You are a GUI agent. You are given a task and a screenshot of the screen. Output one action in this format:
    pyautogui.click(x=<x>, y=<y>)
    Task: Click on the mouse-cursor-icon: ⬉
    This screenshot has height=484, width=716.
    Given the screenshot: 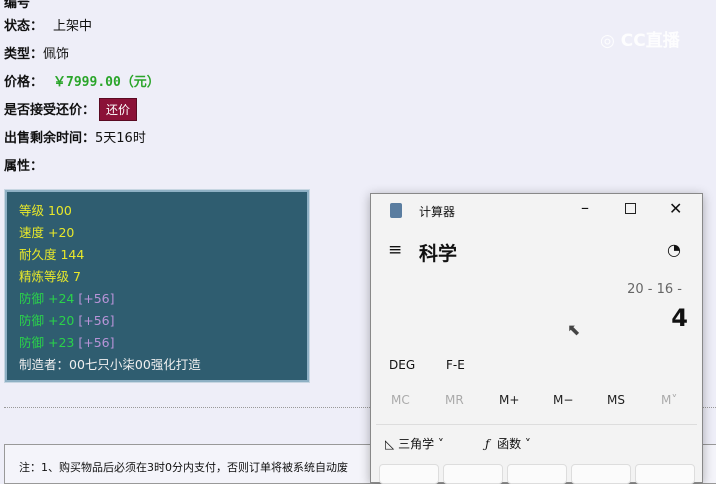 What is the action you would take?
    pyautogui.click(x=574, y=329)
    